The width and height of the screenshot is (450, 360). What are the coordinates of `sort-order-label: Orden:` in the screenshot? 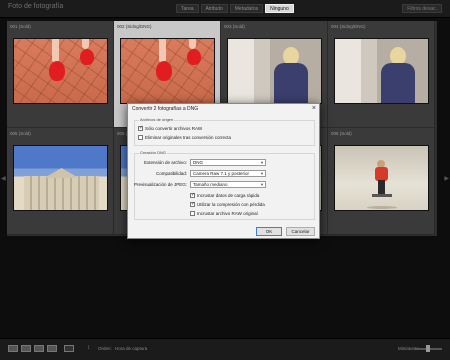 It's located at (105, 348).